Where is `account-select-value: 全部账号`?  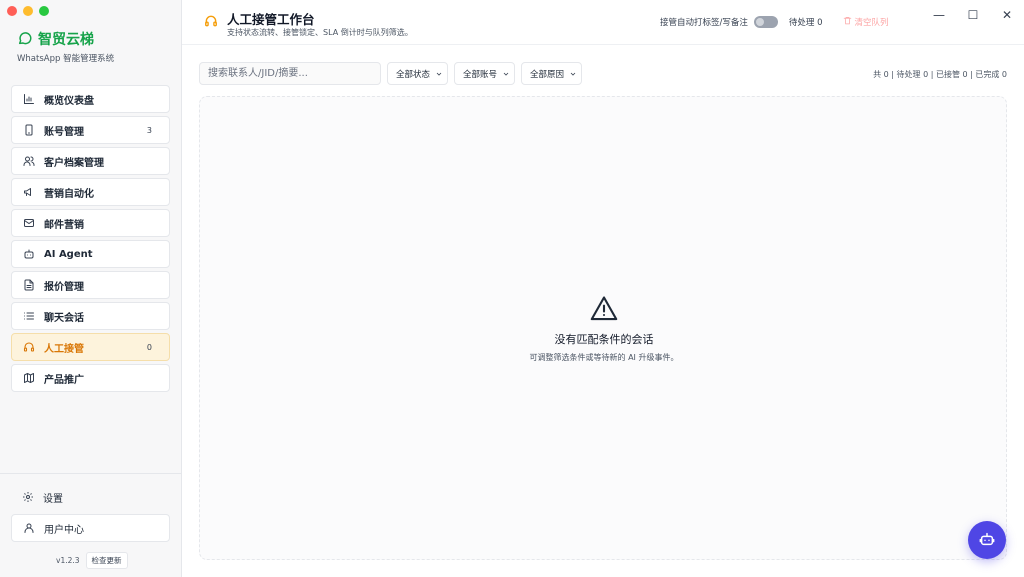
account-select-value: 全部账号 is located at coordinates (480, 74).